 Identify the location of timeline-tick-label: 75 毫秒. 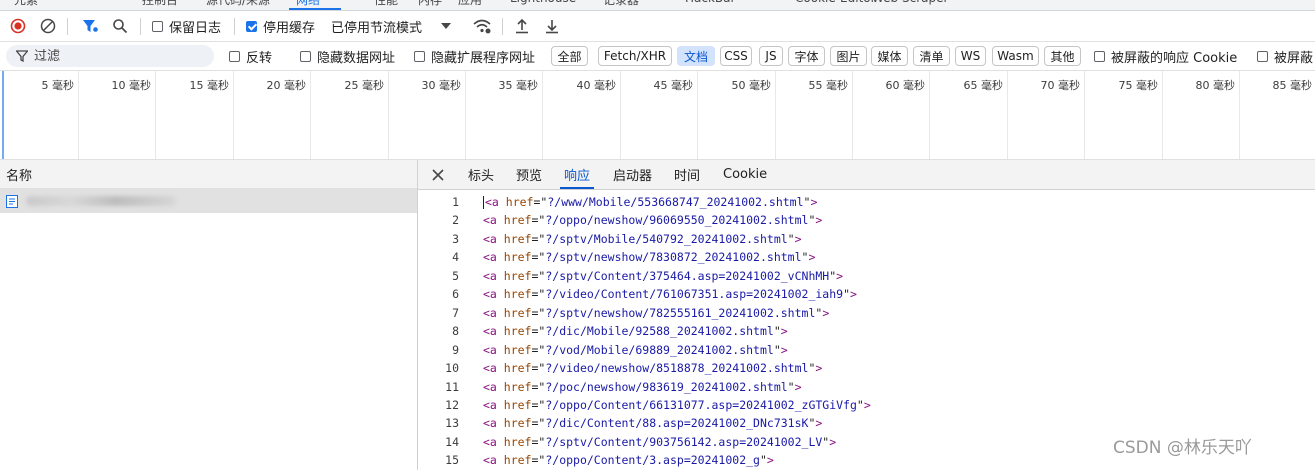
(1138, 85).